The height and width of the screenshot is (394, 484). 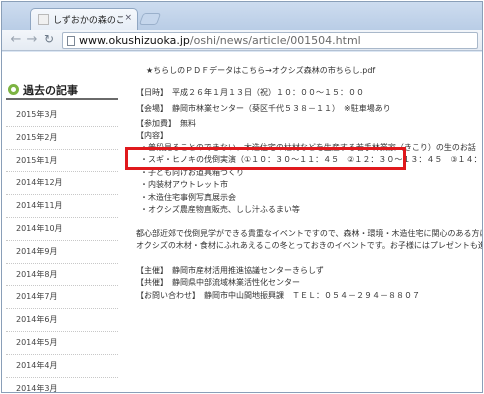 I want to click on content-item: ・内装材アウトレット市, so click(x=184, y=184).